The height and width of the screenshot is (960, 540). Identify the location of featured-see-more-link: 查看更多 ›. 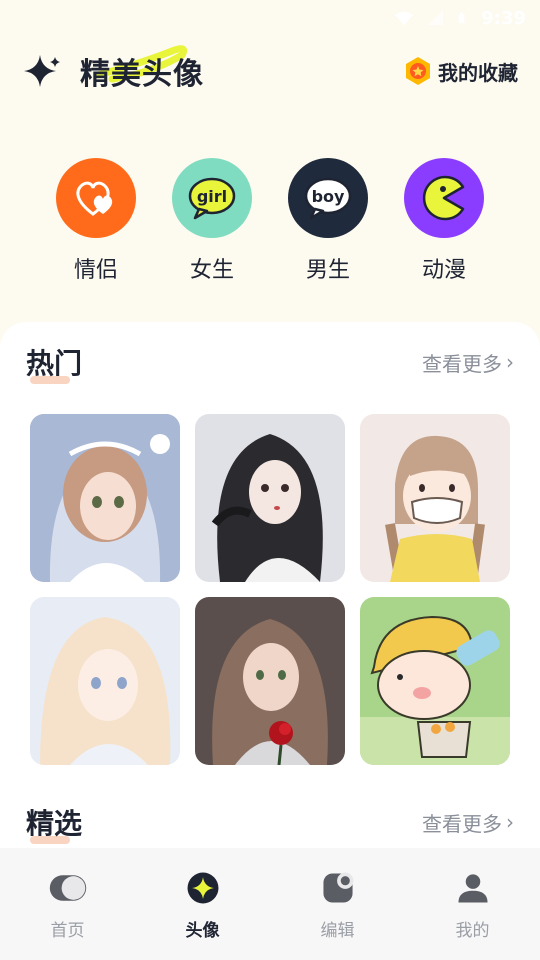
(468, 822).